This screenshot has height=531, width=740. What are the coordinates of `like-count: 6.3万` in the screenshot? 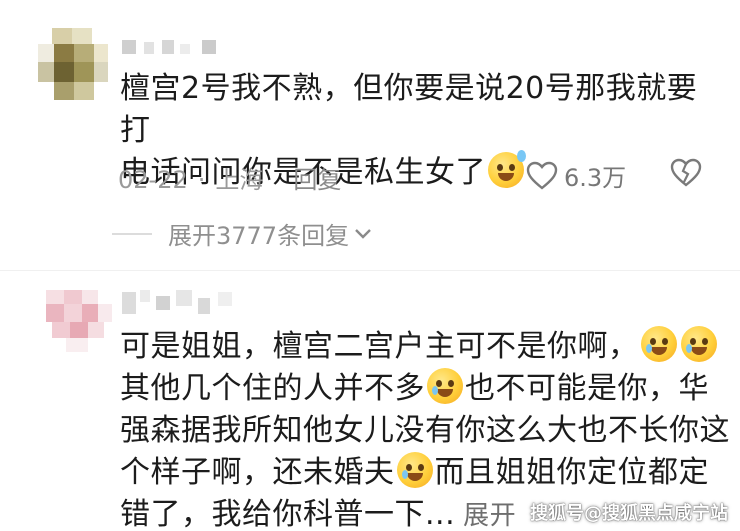 It's located at (595, 178).